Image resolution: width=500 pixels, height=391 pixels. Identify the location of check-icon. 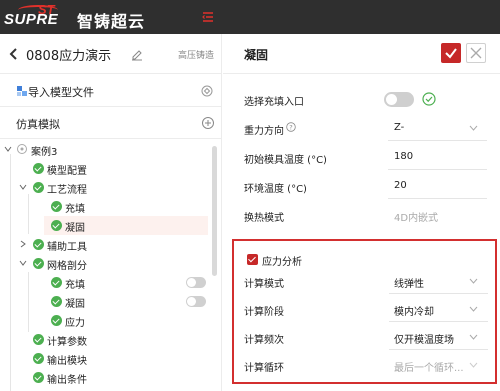
(451, 53).